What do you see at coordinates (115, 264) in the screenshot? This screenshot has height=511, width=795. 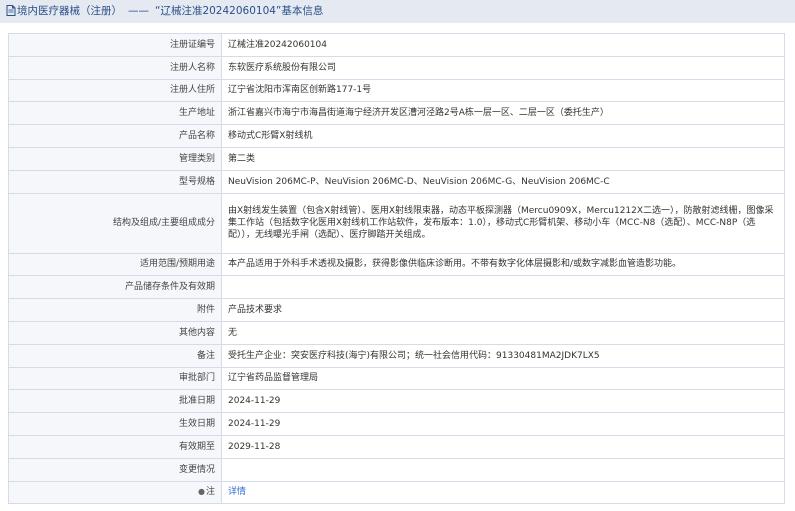 I see `row-label: 适用范围/预期用途` at bounding box center [115, 264].